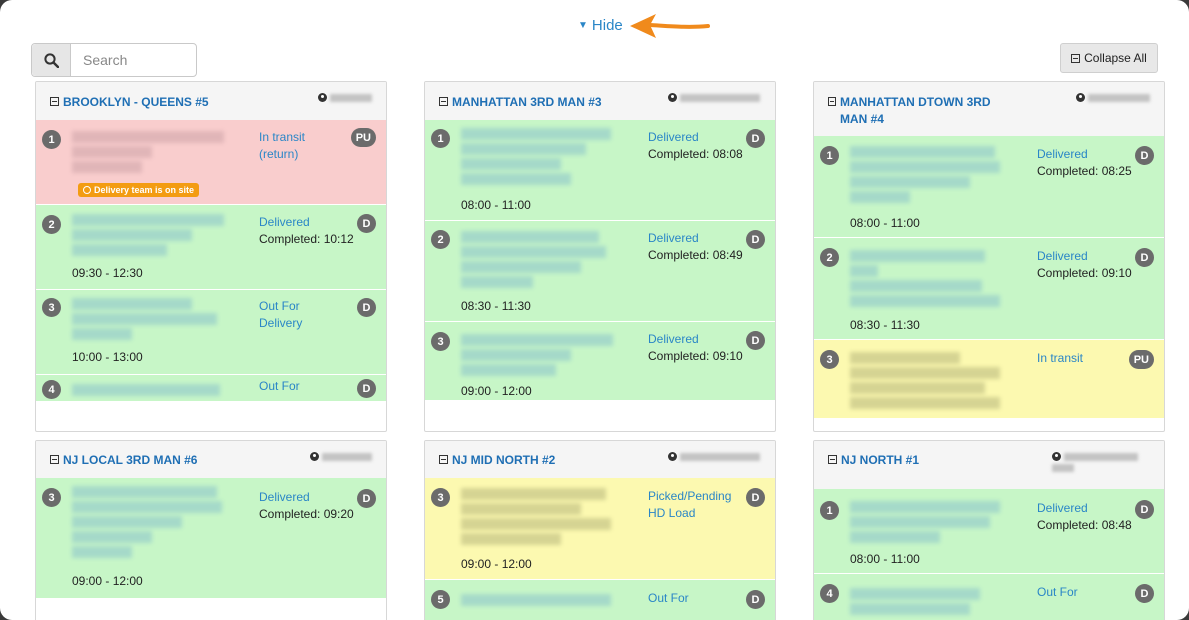 The height and width of the screenshot is (620, 1189). What do you see at coordinates (1076, 58) in the screenshot?
I see `collapse-icon` at bounding box center [1076, 58].